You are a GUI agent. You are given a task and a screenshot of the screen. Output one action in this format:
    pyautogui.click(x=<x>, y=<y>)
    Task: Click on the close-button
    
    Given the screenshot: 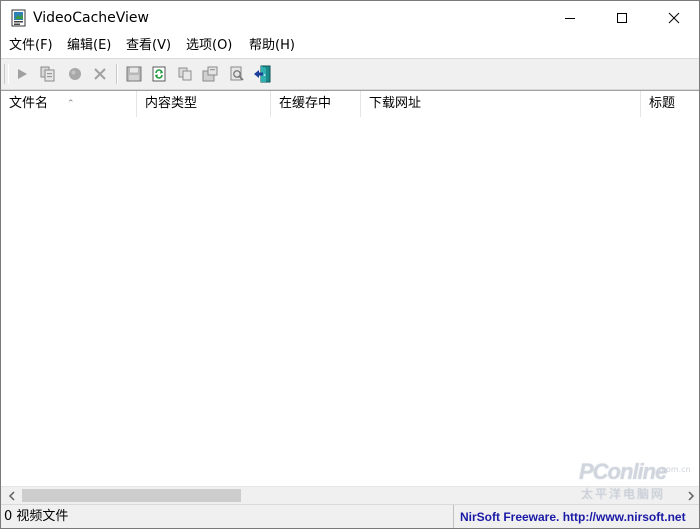 What is the action you would take?
    pyautogui.click(x=674, y=18)
    